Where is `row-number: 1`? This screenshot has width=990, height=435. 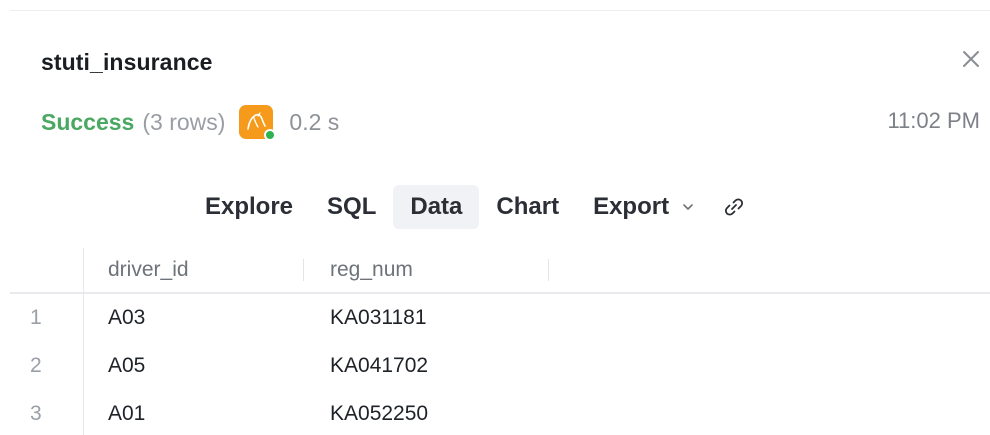 row-number: 1 is located at coordinates (36, 317).